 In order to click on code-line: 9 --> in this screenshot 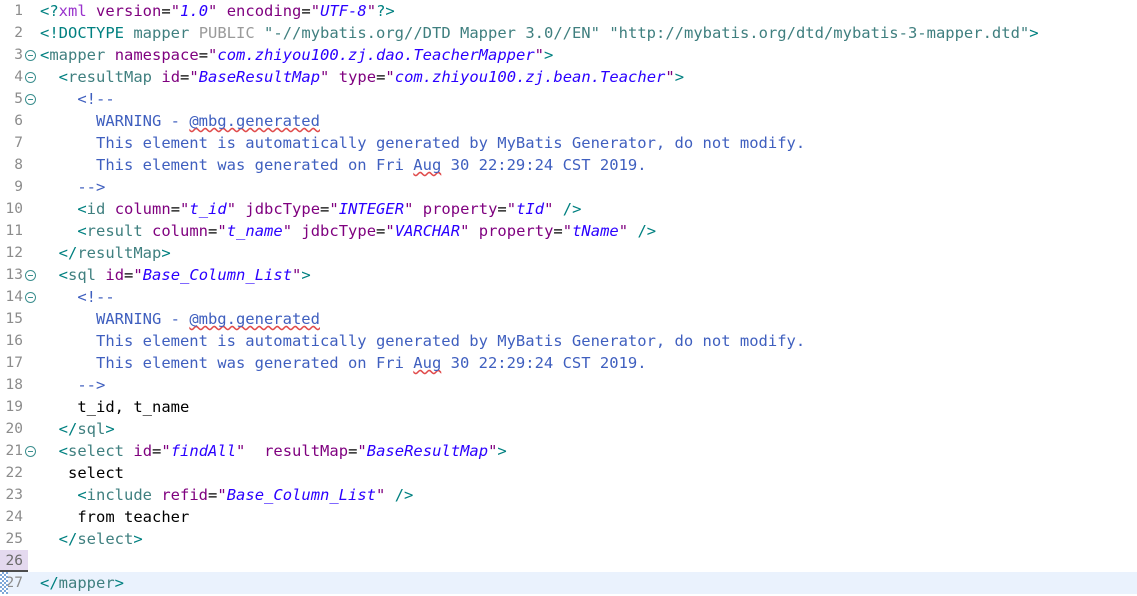, I will do `click(568, 187)`.